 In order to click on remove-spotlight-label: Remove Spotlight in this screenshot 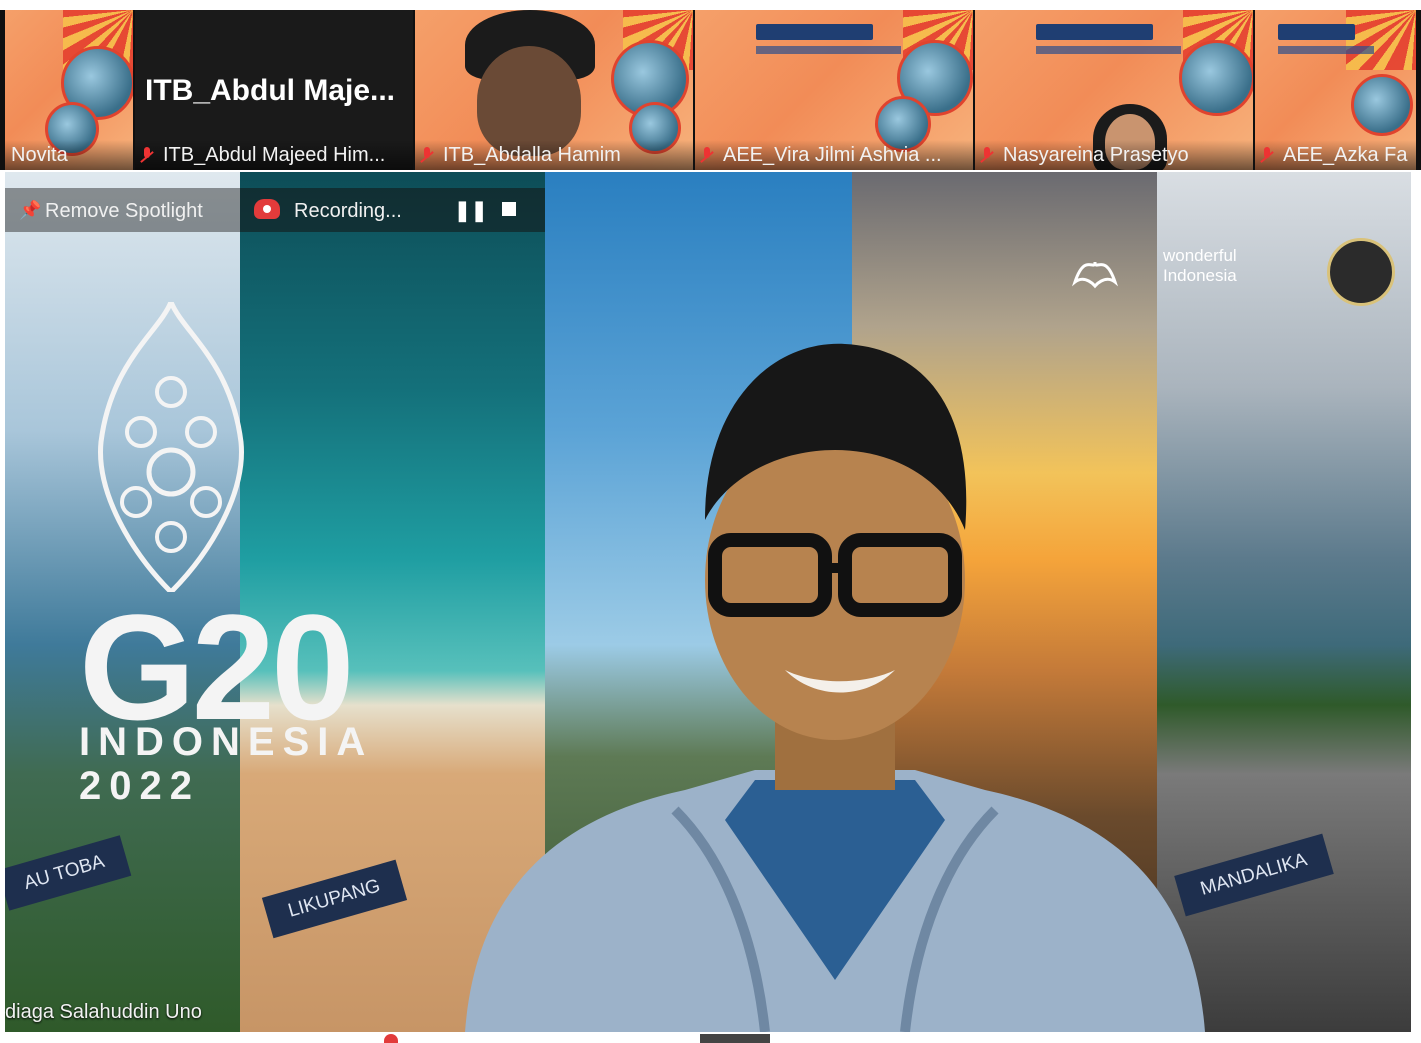, I will do `click(124, 211)`.